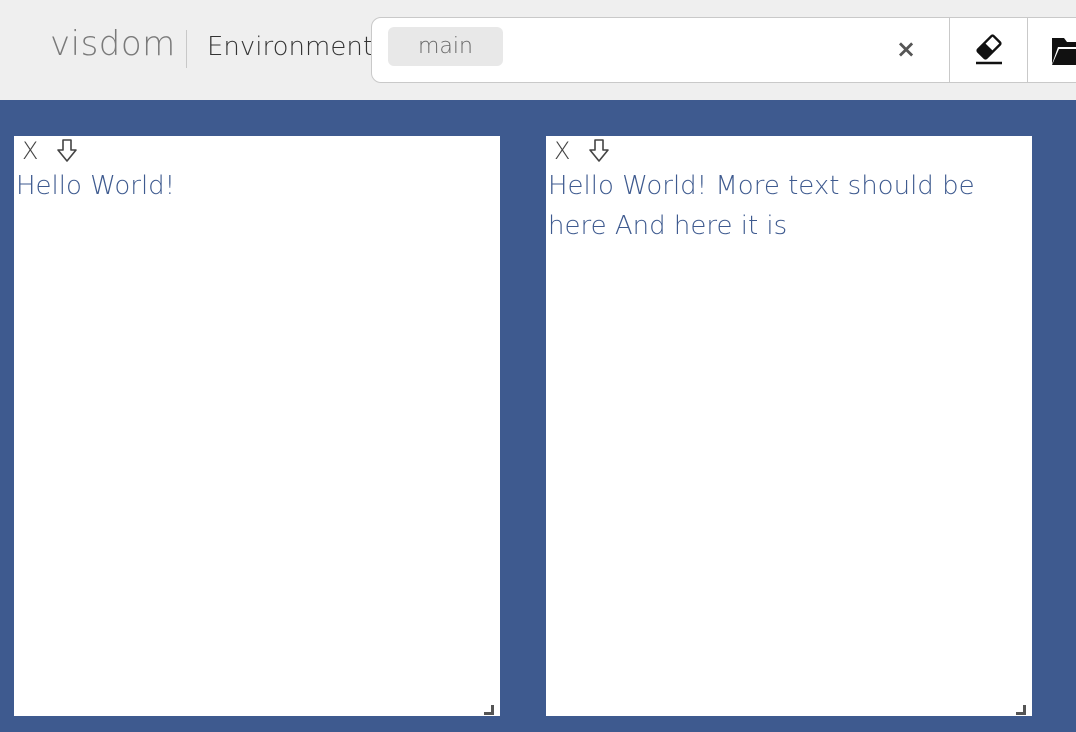 This screenshot has width=1076, height=732. Describe the element at coordinates (96, 186) in the screenshot. I see `pane-text-content: Hello World!` at that location.